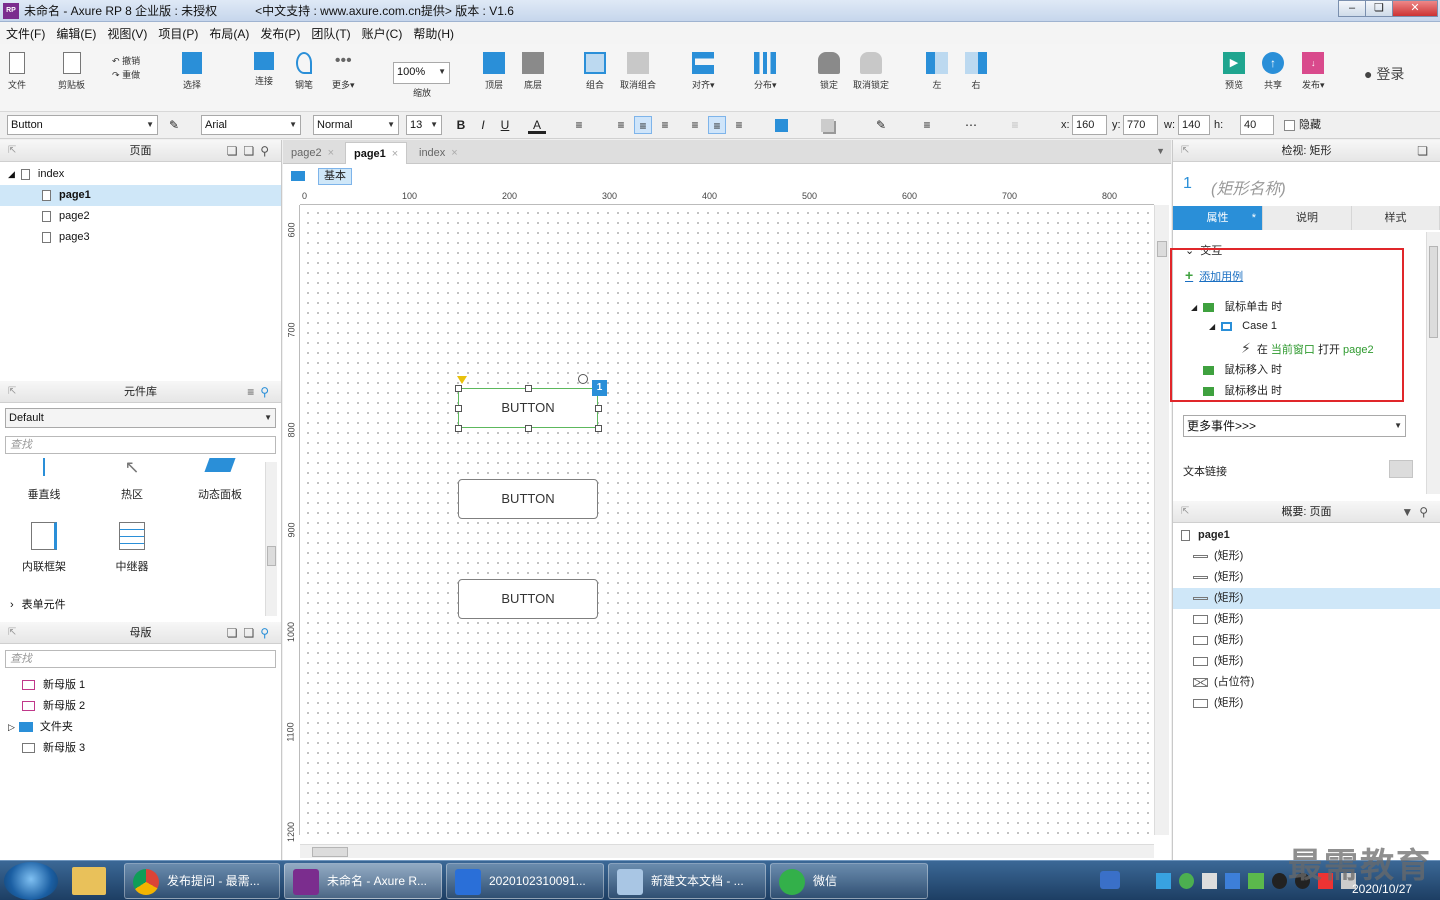 The width and height of the screenshot is (1440, 900). What do you see at coordinates (1194, 125) in the screenshot?
I see `w-input: 140` at bounding box center [1194, 125].